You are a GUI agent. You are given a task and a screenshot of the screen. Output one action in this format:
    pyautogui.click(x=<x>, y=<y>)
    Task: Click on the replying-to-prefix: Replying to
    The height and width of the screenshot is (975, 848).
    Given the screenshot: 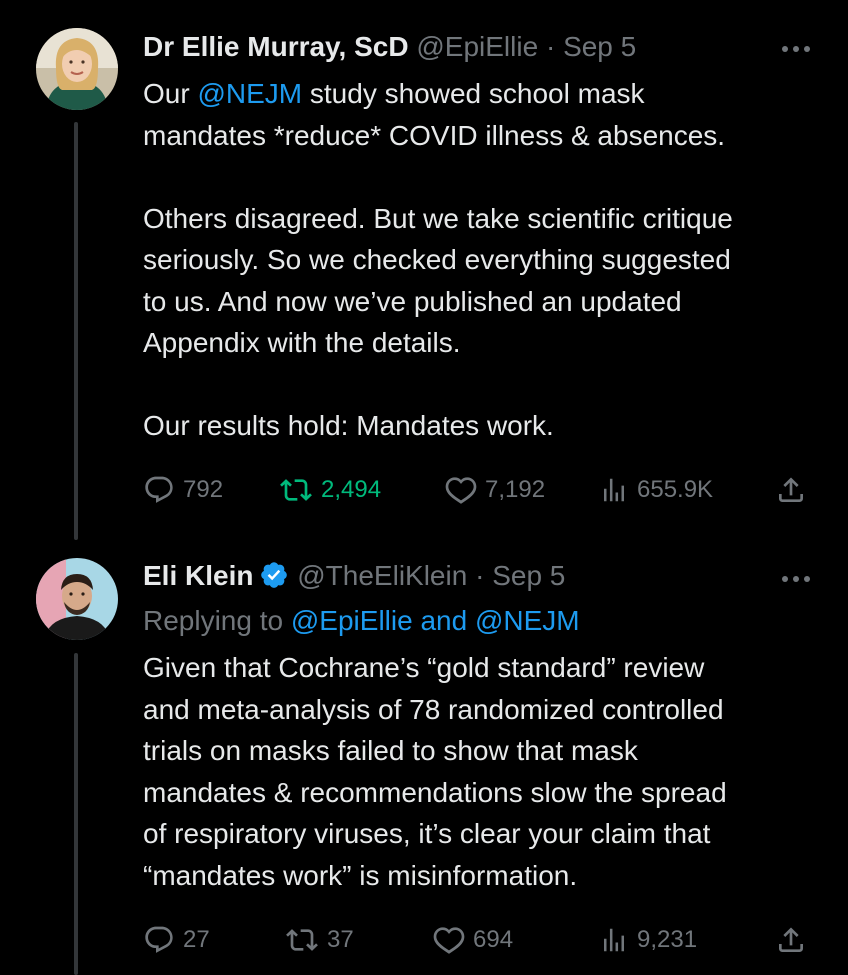 What is the action you would take?
    pyautogui.click(x=217, y=620)
    